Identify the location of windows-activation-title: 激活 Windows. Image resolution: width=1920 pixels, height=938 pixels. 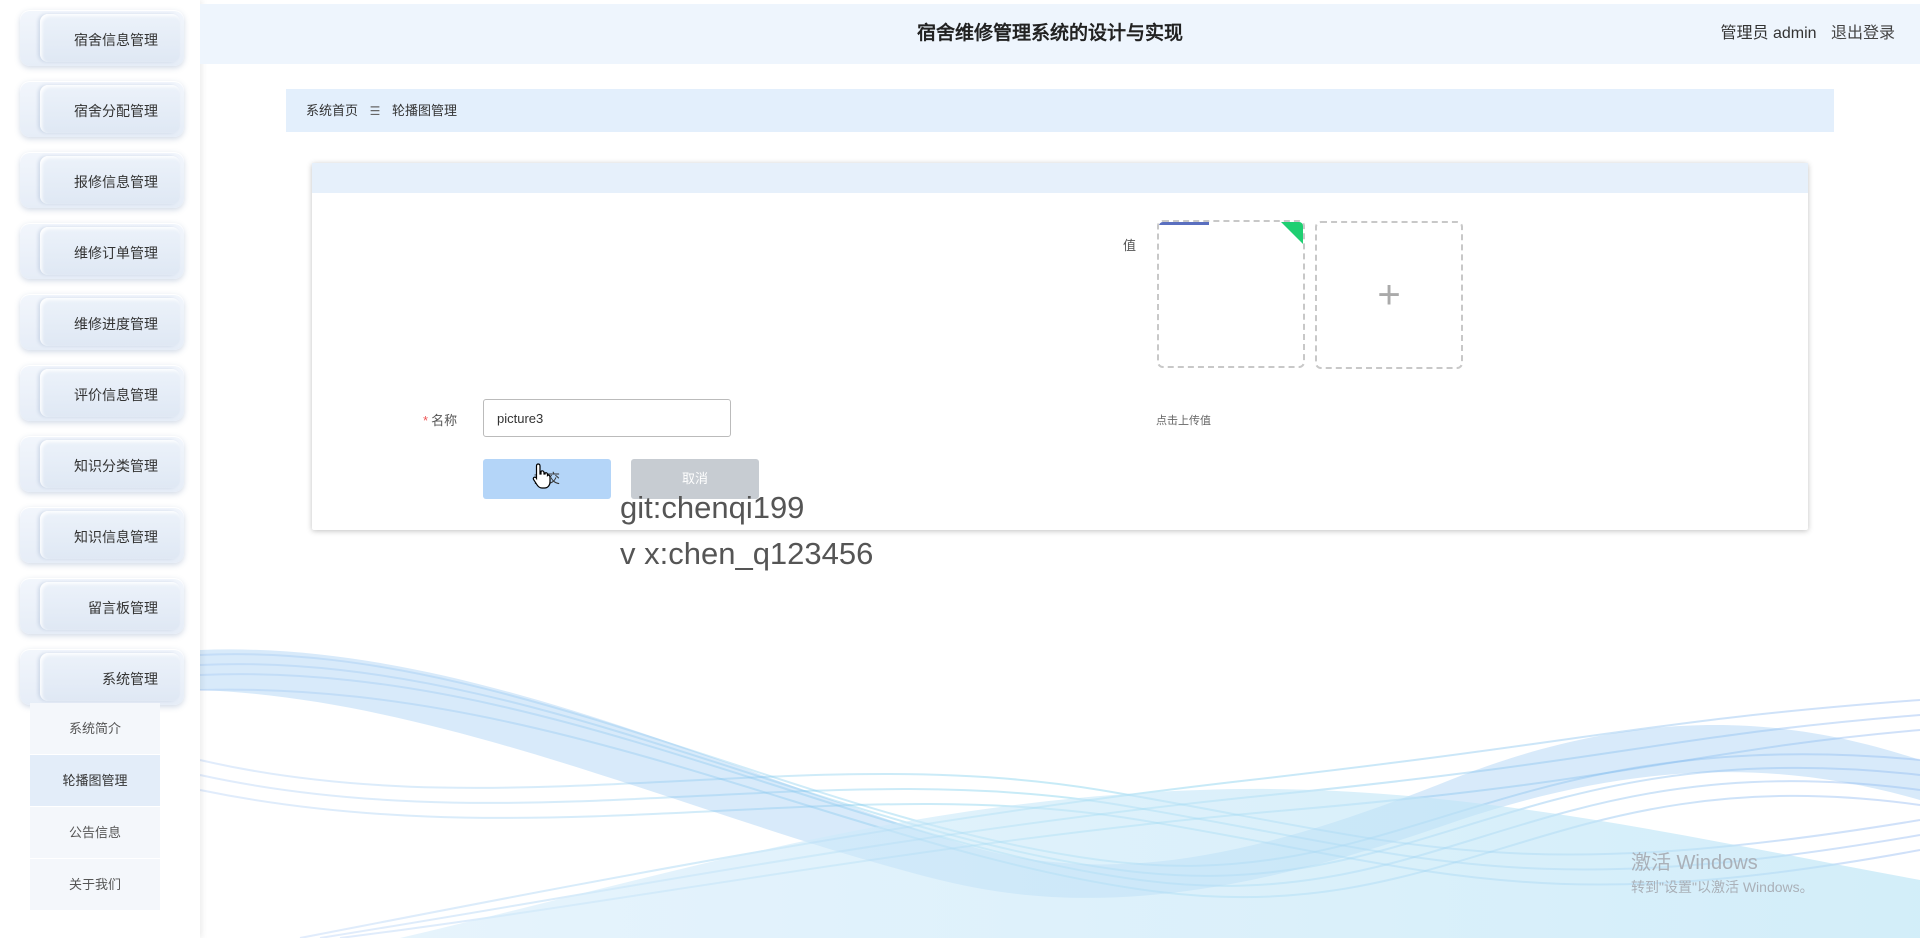
(1694, 863).